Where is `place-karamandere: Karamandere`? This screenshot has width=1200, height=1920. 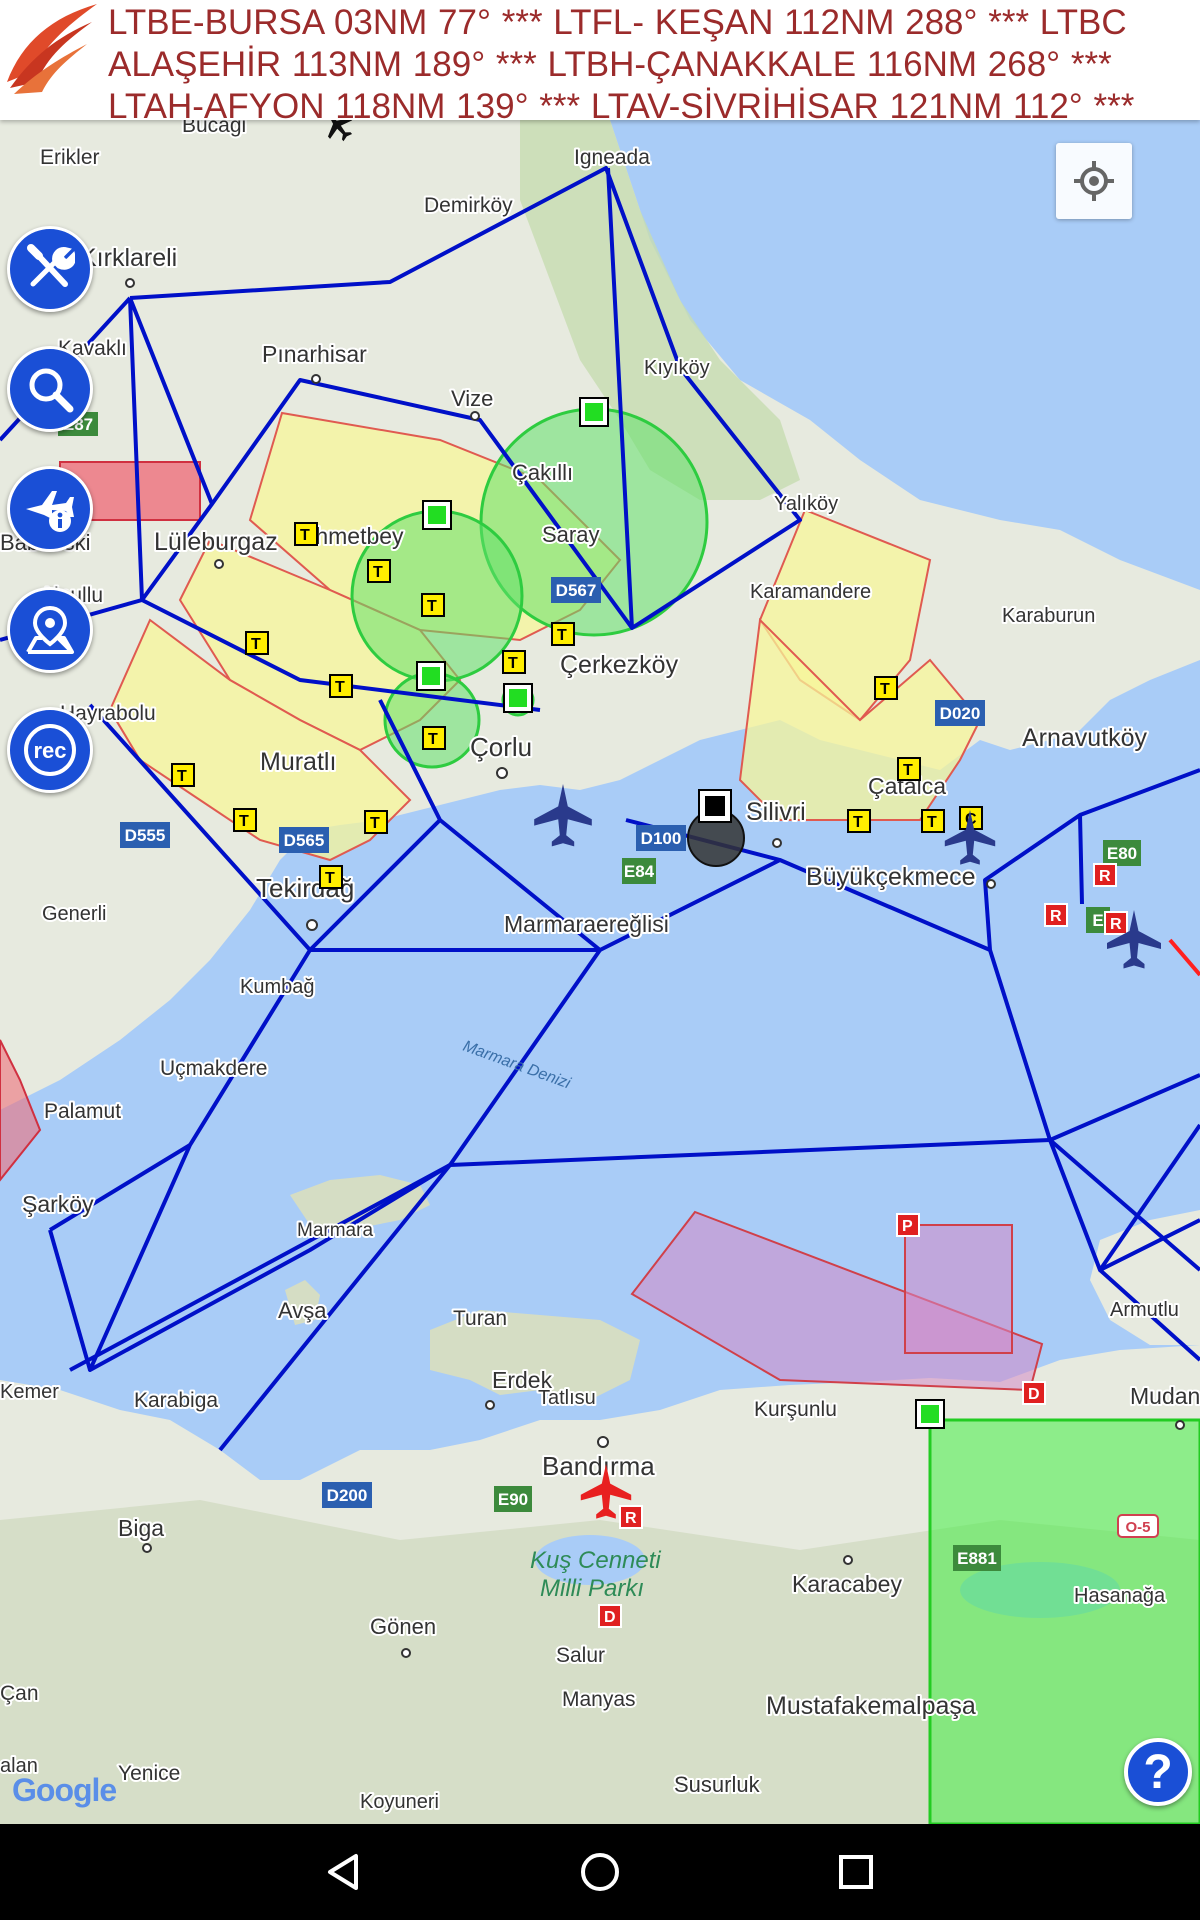
place-karamandere: Karamandere is located at coordinates (810, 592).